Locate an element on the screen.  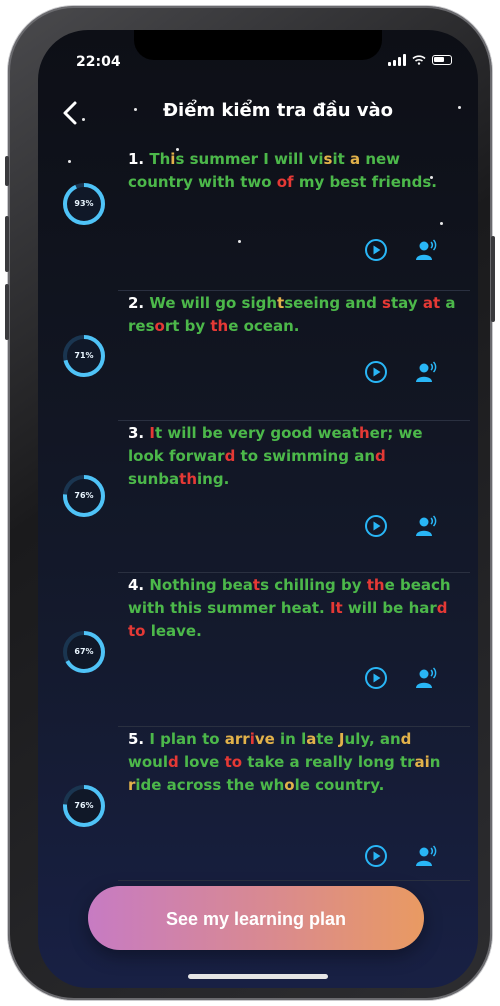
word-segment: le country. is located at coordinates (339, 785).